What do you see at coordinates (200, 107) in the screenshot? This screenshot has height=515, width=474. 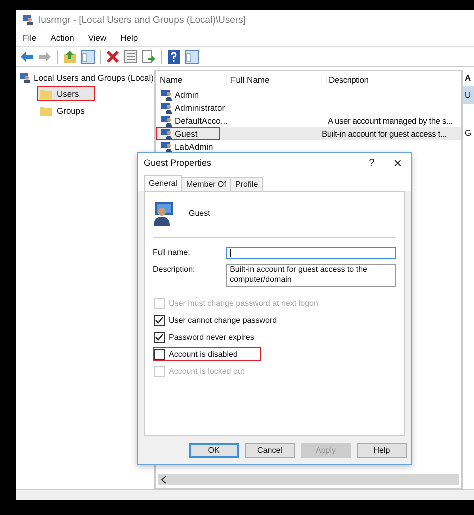 I see `user-name: Administrator` at bounding box center [200, 107].